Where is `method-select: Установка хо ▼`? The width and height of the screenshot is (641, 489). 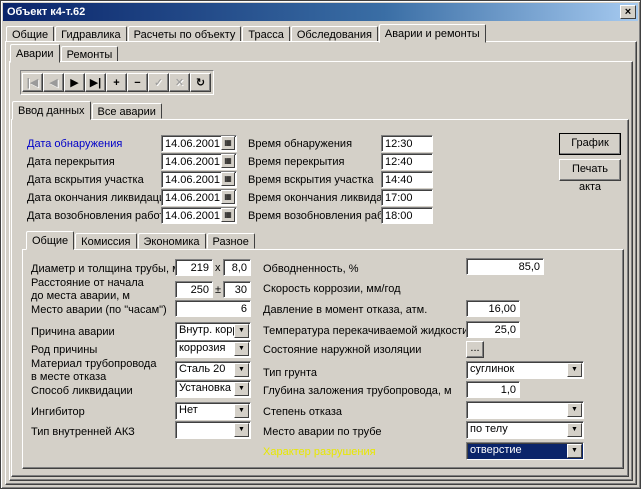
method-select: Установка хо ▼ is located at coordinates (213, 389).